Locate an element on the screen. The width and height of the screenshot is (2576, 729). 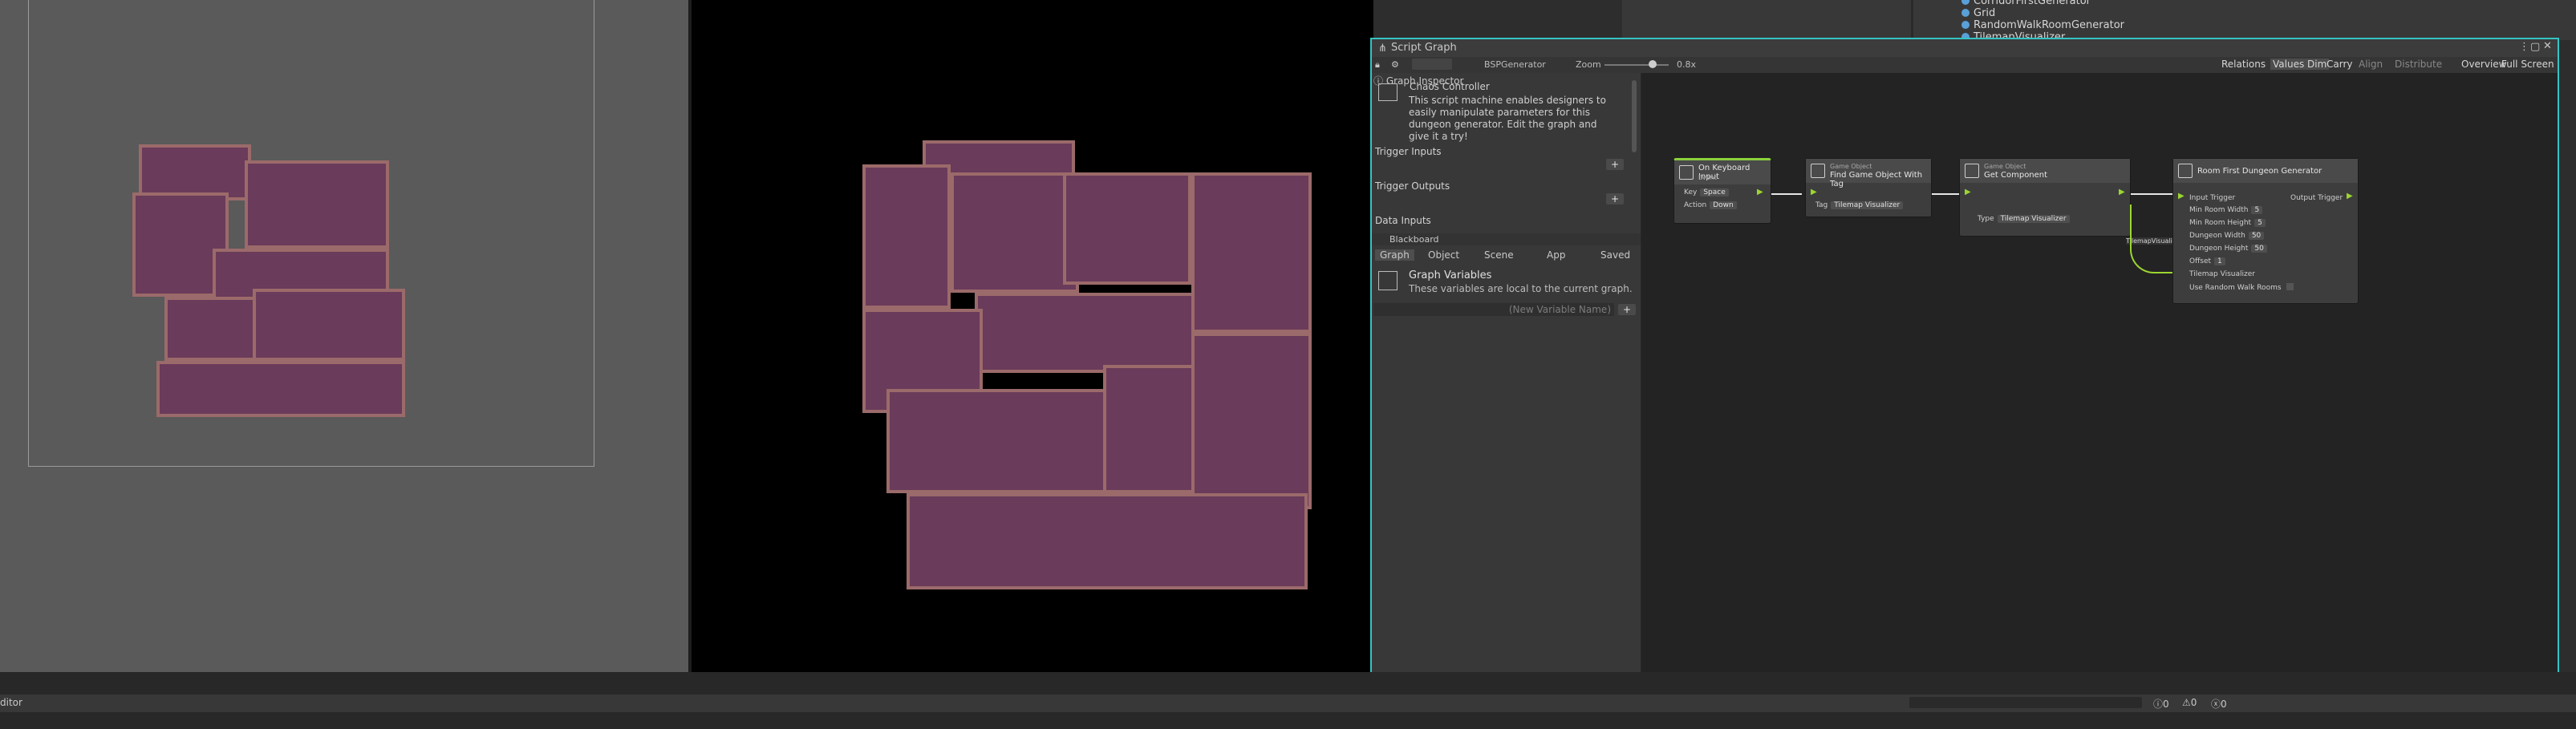
dim-button: Dim is located at coordinates (2317, 64).